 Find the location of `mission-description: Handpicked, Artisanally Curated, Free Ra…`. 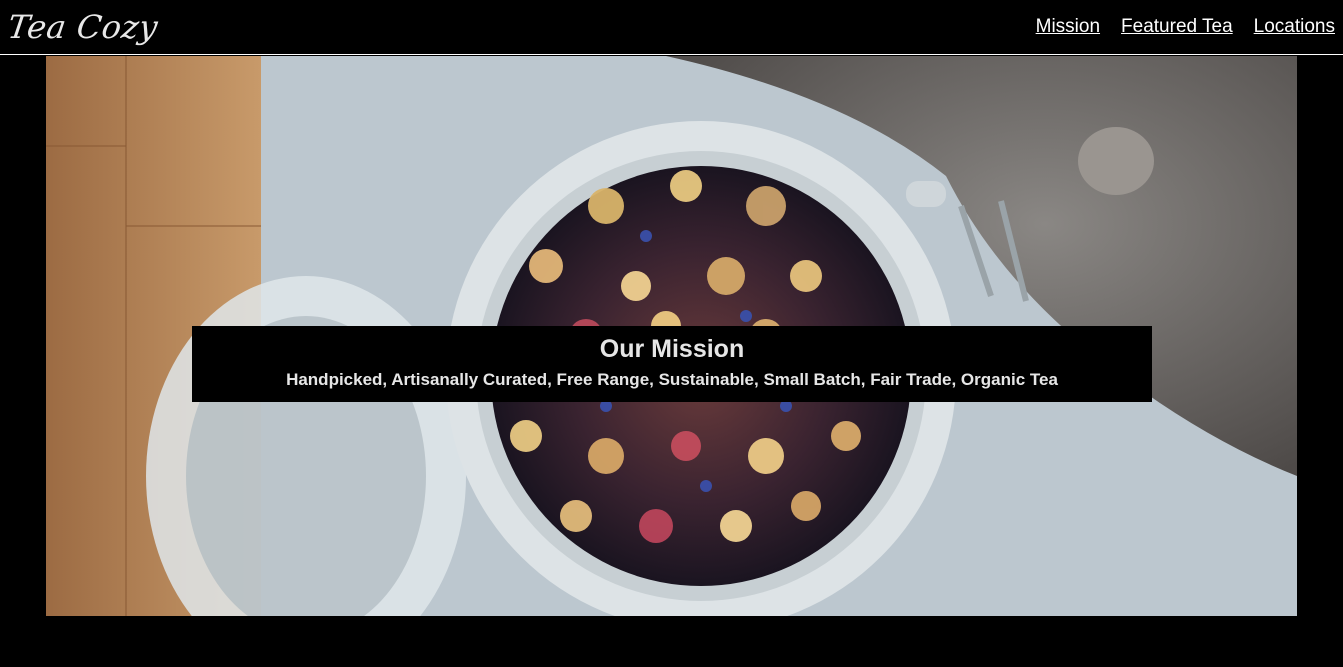

mission-description: Handpicked, Artisanally Curated, Free Ra… is located at coordinates (672, 379).